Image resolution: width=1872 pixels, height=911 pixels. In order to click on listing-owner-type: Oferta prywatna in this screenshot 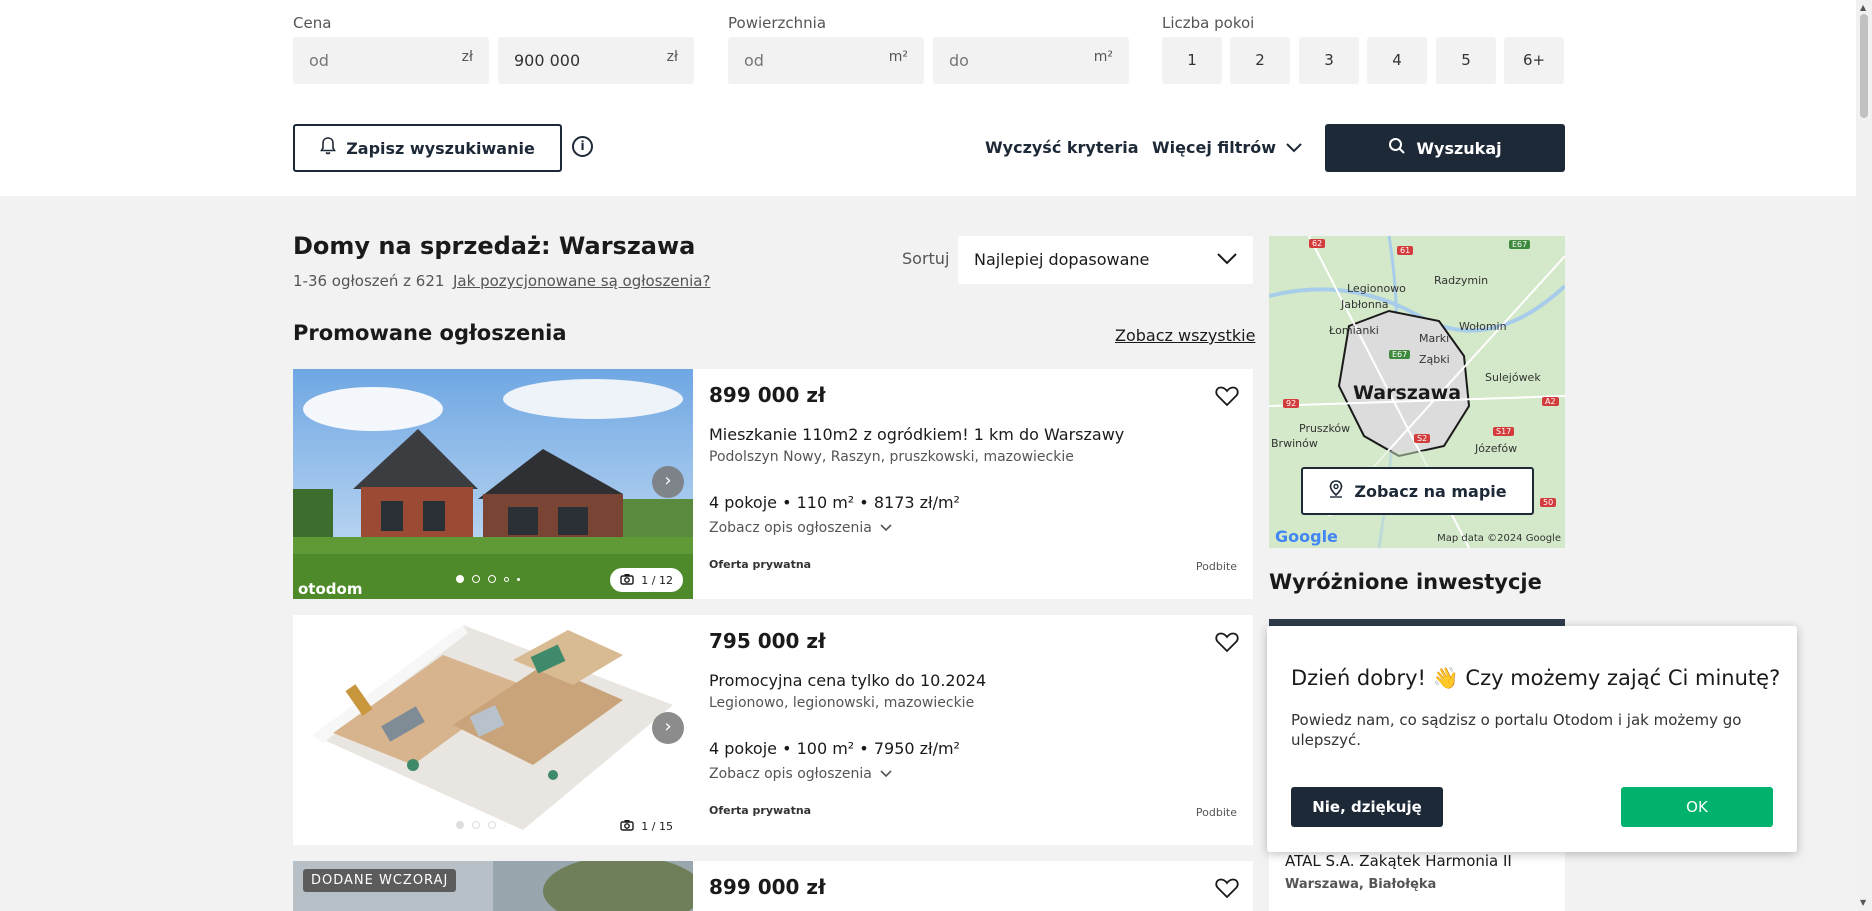, I will do `click(760, 564)`.